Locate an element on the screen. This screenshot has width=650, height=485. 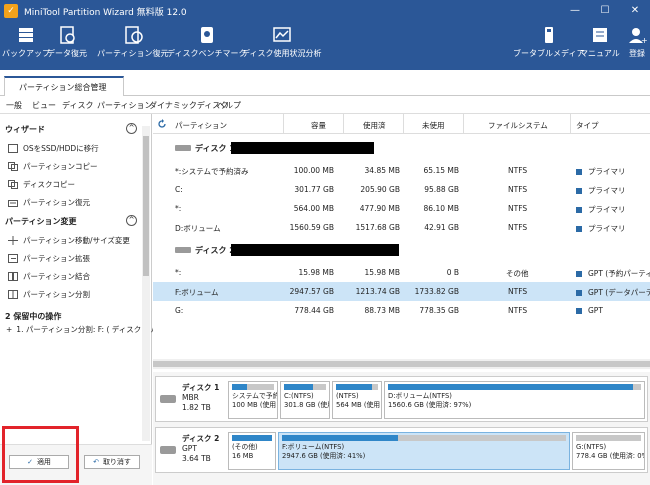
menu-view: ビュー is located at coordinates (44, 105).